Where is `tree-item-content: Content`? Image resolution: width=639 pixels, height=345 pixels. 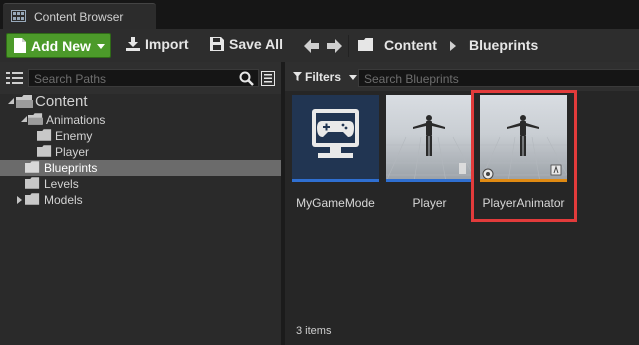
tree-item-content: Content is located at coordinates (140, 101).